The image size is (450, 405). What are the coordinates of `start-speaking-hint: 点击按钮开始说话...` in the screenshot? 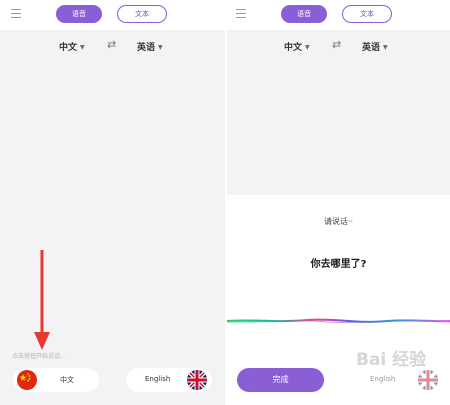 It's located at (39, 356).